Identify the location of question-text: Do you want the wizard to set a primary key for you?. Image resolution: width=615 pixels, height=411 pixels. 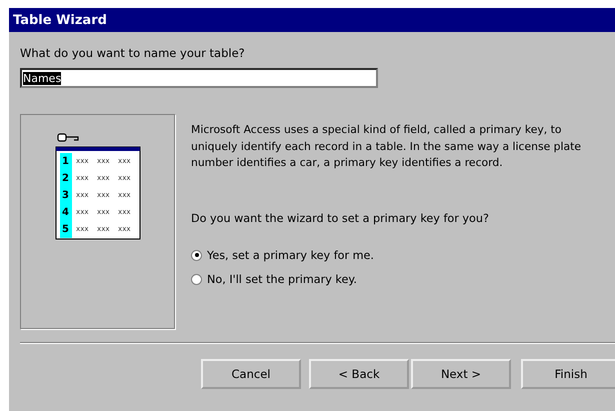
(340, 218).